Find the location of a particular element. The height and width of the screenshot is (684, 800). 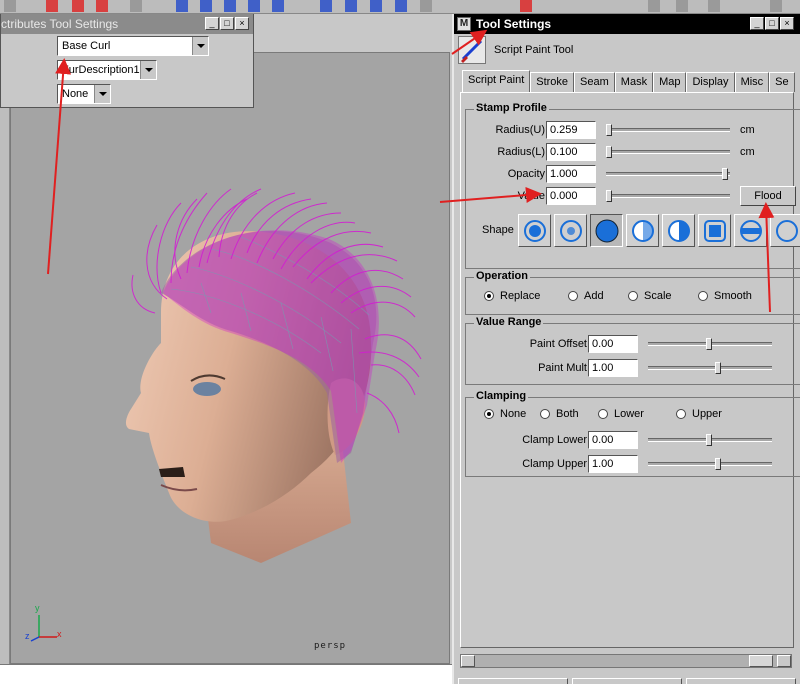

paint-mult-slider-thumb is located at coordinates (718, 368).